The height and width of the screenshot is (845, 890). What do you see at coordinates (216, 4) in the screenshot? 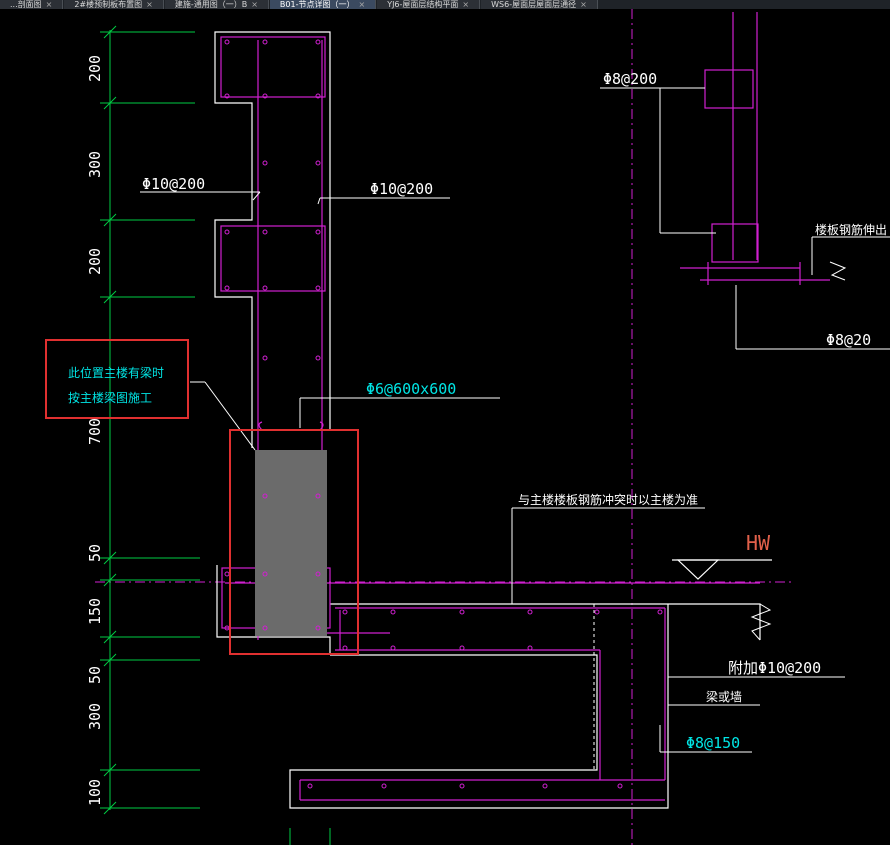
I see `tab-general-arch: 建施-通用图（一）B ×` at bounding box center [216, 4].